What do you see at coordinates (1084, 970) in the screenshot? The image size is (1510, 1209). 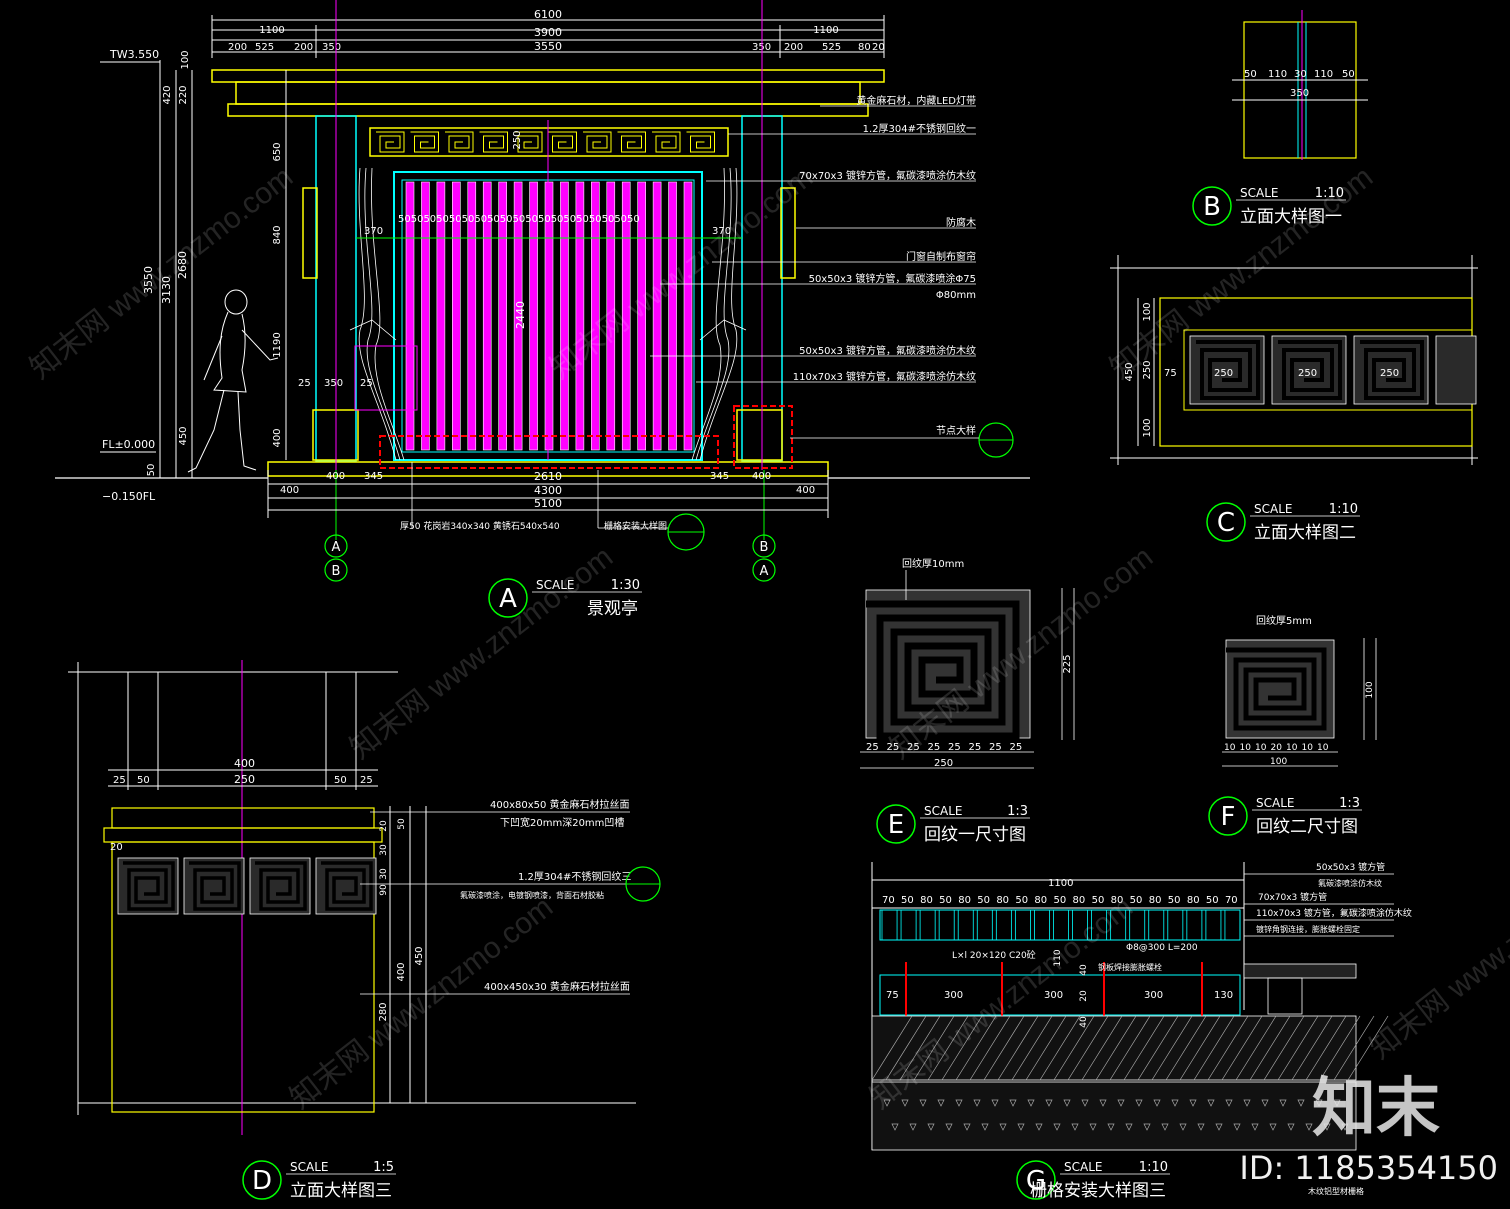 I see `g-dim-40-a: 40` at bounding box center [1084, 970].